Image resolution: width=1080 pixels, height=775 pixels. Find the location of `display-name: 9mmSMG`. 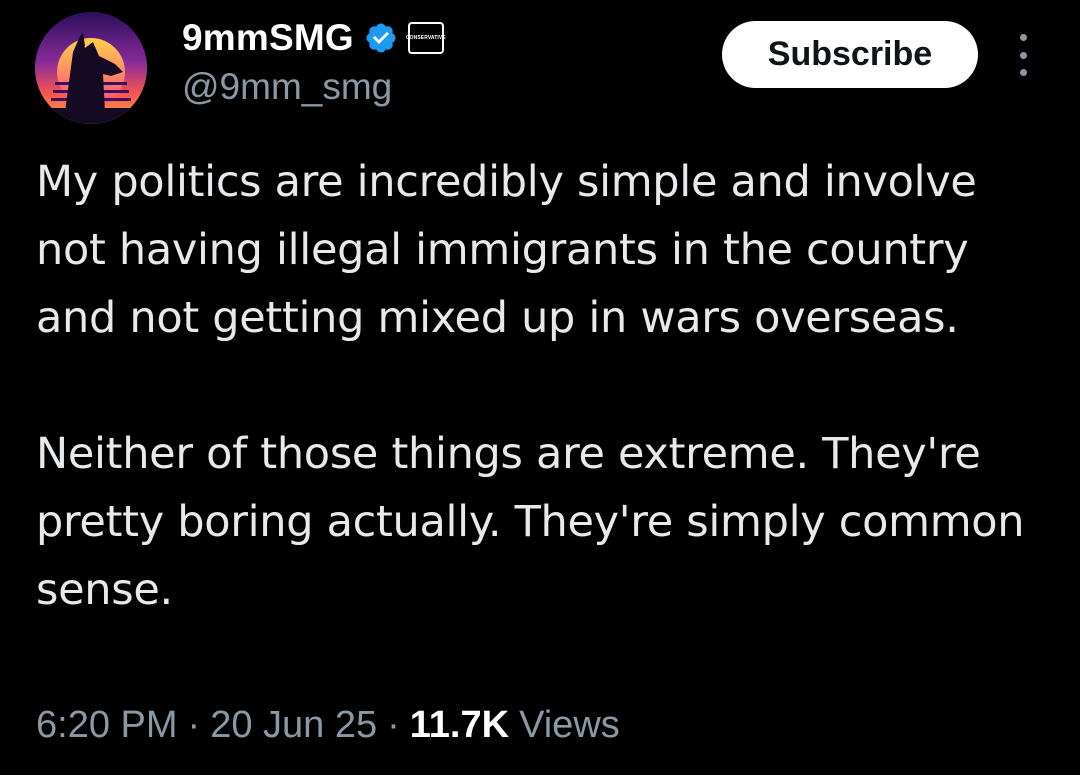

display-name: 9mmSMG is located at coordinates (268, 38).